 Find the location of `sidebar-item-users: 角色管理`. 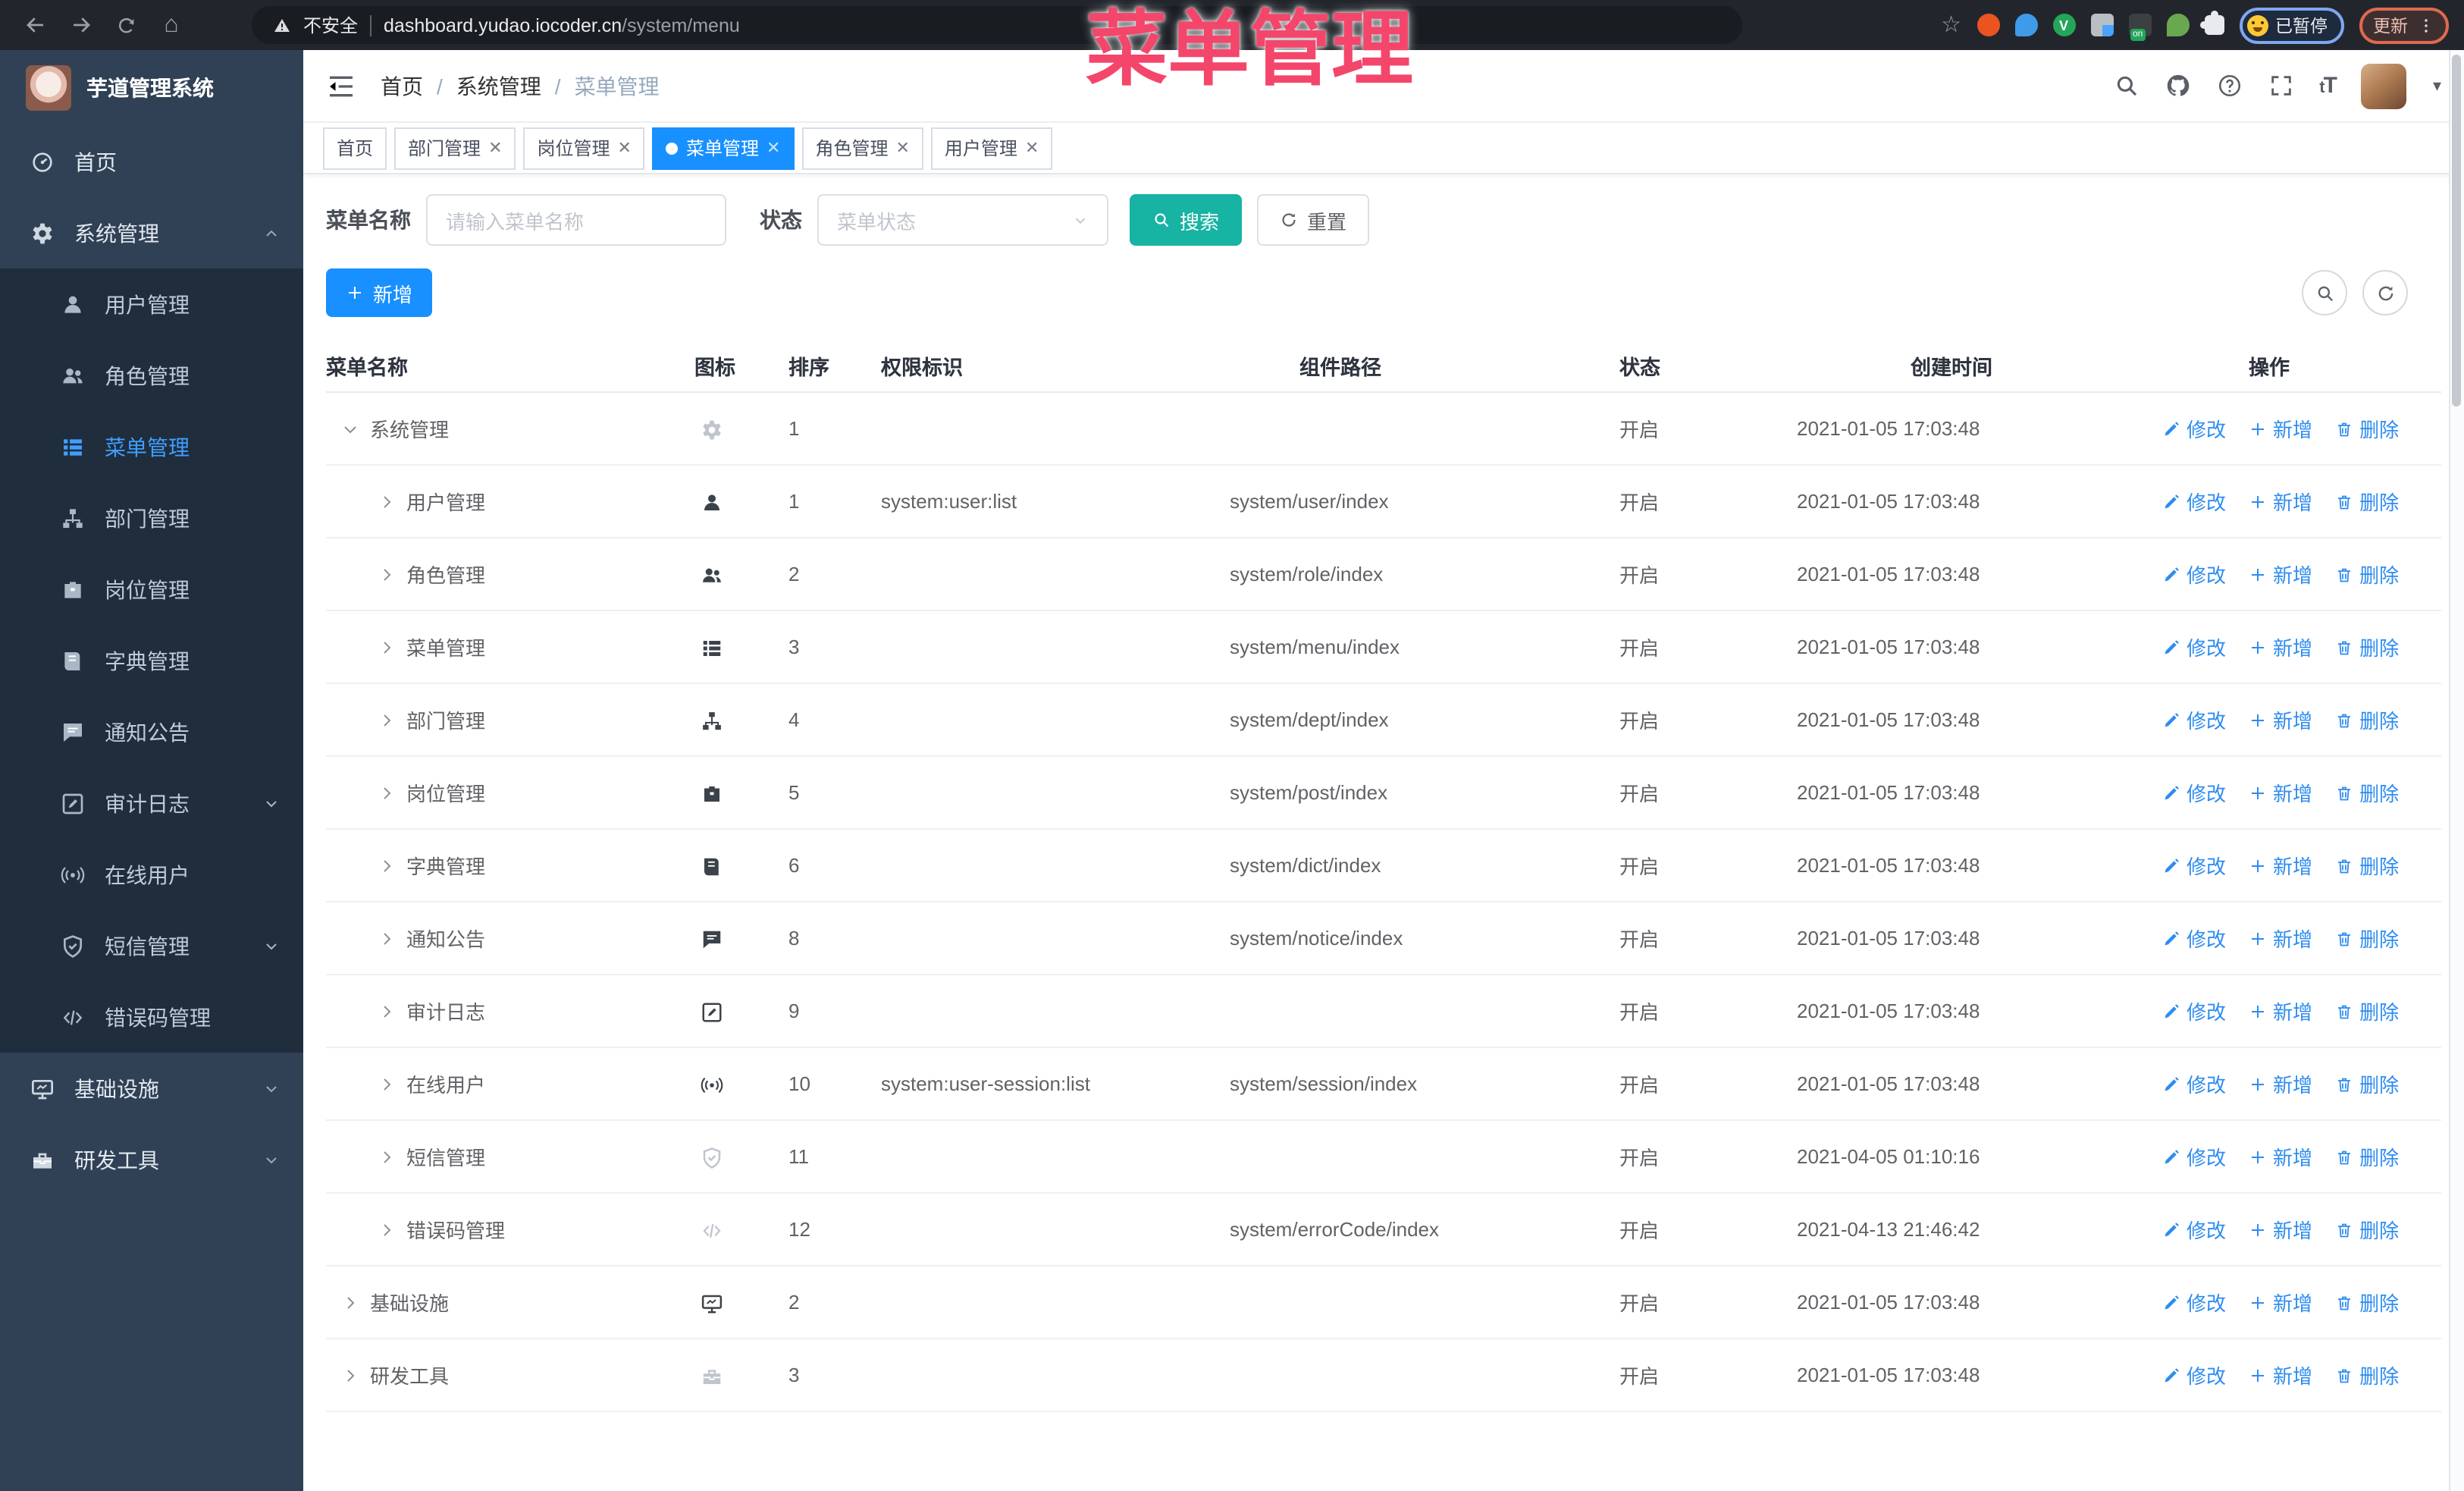

sidebar-item-users: 角色管理 is located at coordinates (151, 375).